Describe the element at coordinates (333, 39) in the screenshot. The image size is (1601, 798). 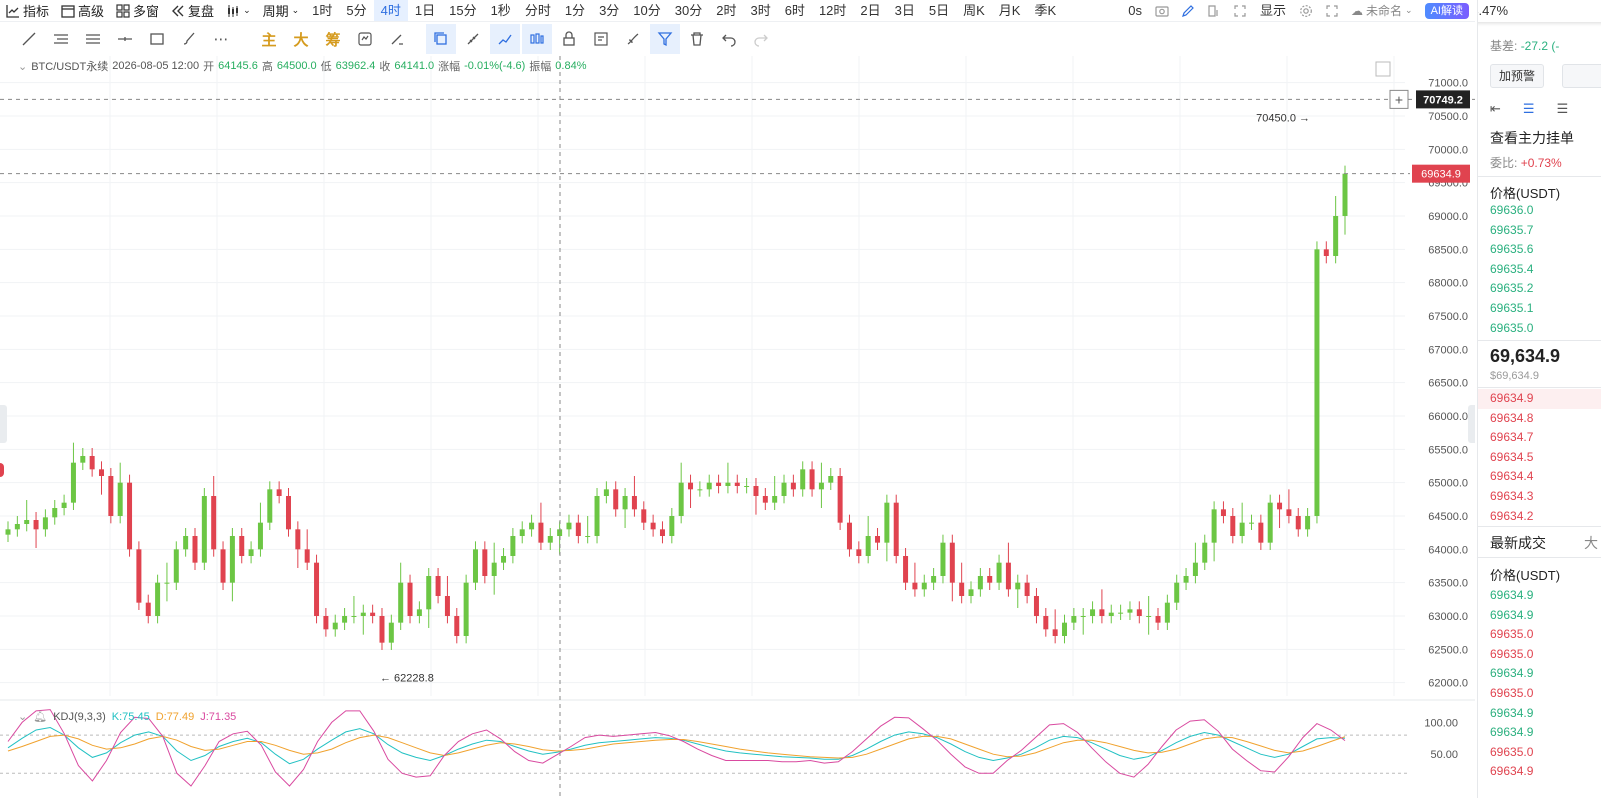
I see `chip-button: 筹` at that location.